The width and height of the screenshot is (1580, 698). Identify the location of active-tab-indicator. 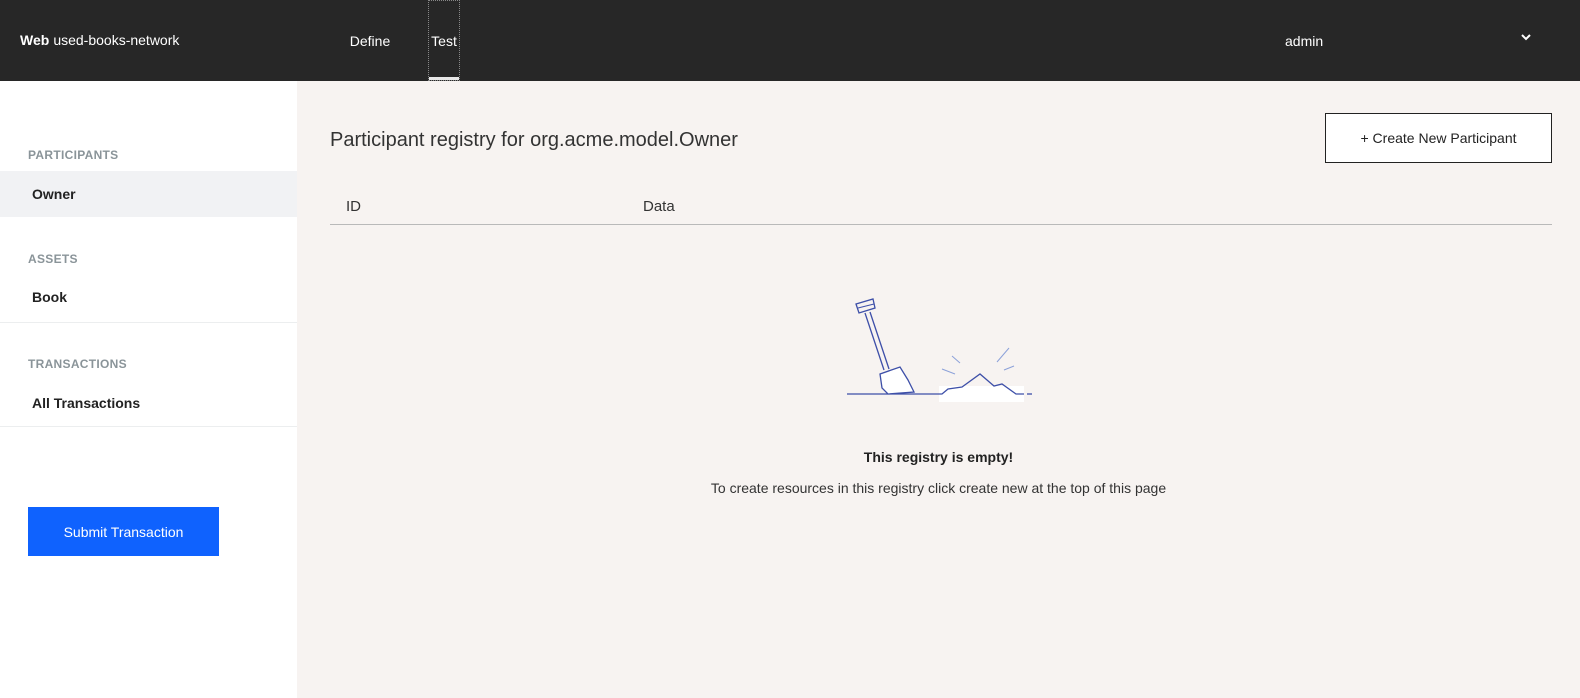
(444, 78).